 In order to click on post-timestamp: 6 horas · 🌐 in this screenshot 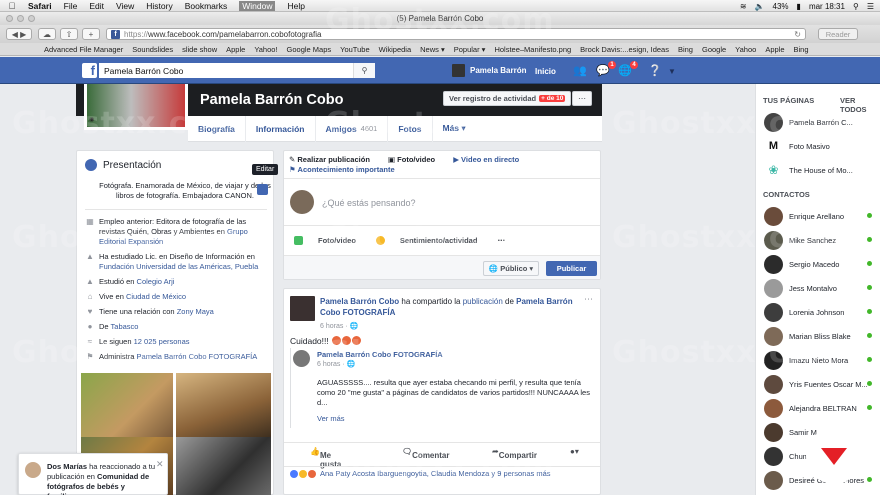, I will do `click(339, 326)`.